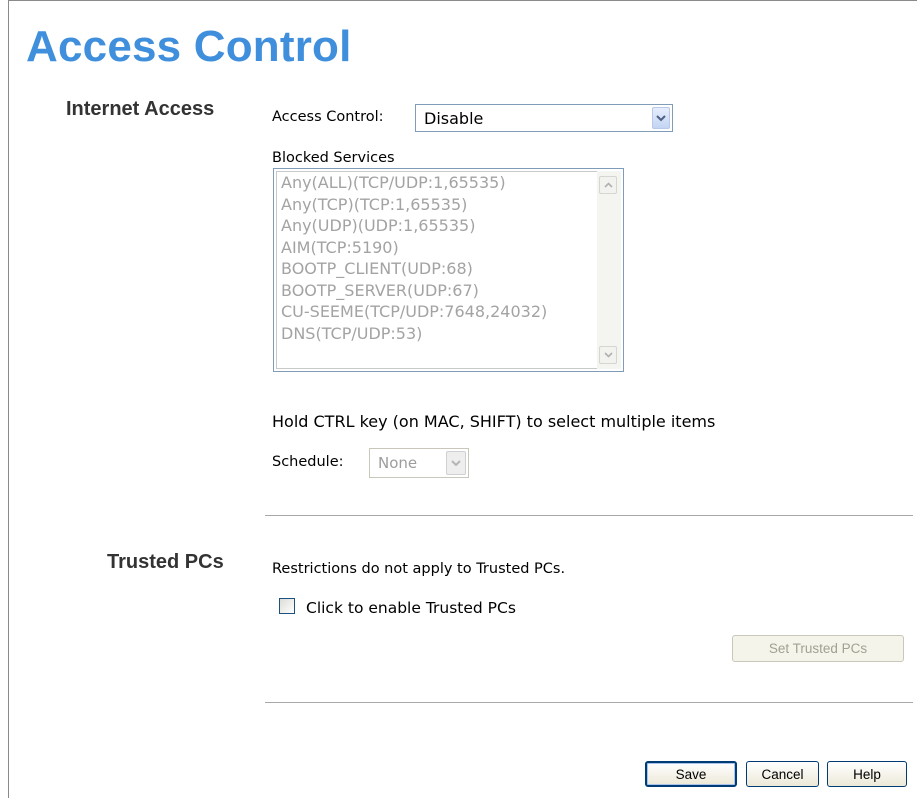  What do you see at coordinates (448, 226) in the screenshot?
I see `list-item: Any(UDP)(UDP:1,65535)` at bounding box center [448, 226].